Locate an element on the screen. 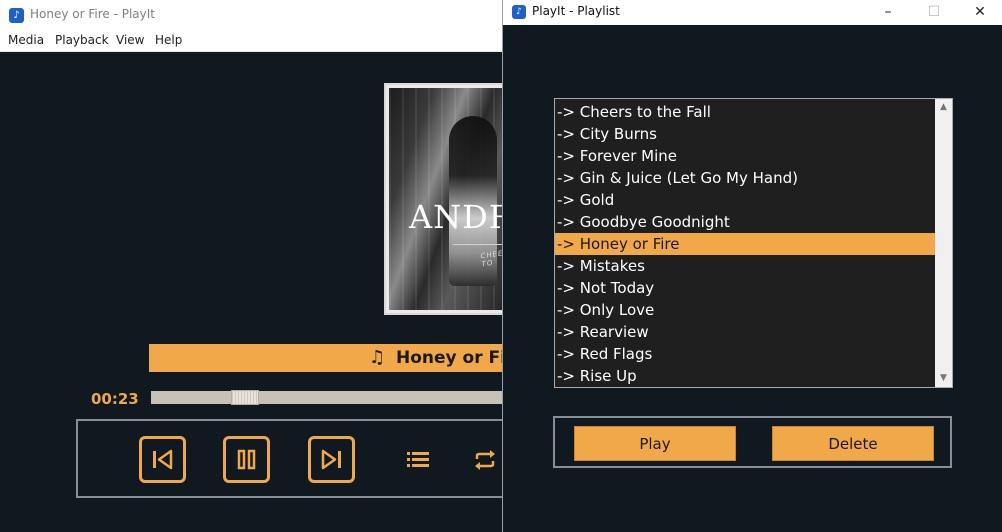  playlist-titlebar: ♪ PlayIt - Playlist – ☐ ✕ is located at coordinates (752, 12).